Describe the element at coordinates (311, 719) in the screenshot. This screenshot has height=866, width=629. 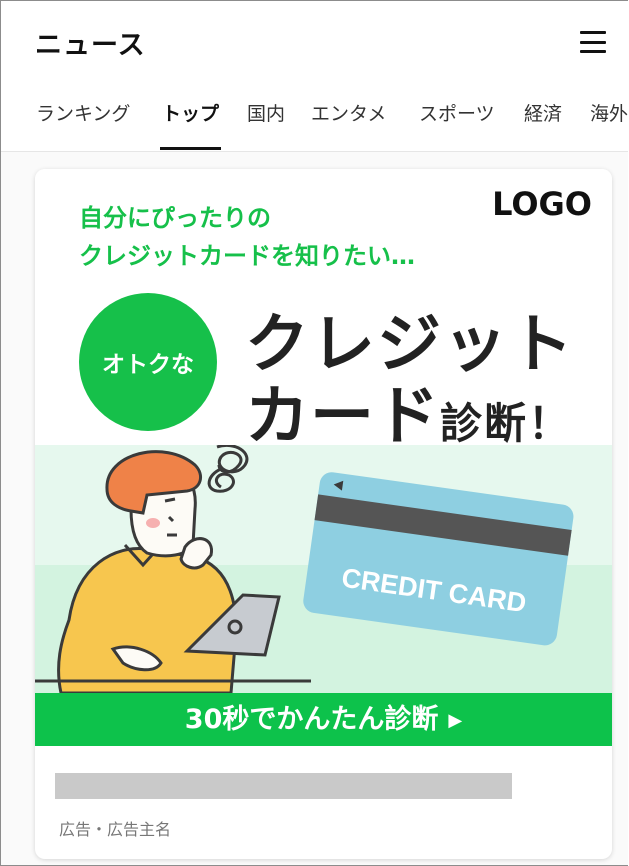
I see `cta-label: 30秒でかんたん診断` at that location.